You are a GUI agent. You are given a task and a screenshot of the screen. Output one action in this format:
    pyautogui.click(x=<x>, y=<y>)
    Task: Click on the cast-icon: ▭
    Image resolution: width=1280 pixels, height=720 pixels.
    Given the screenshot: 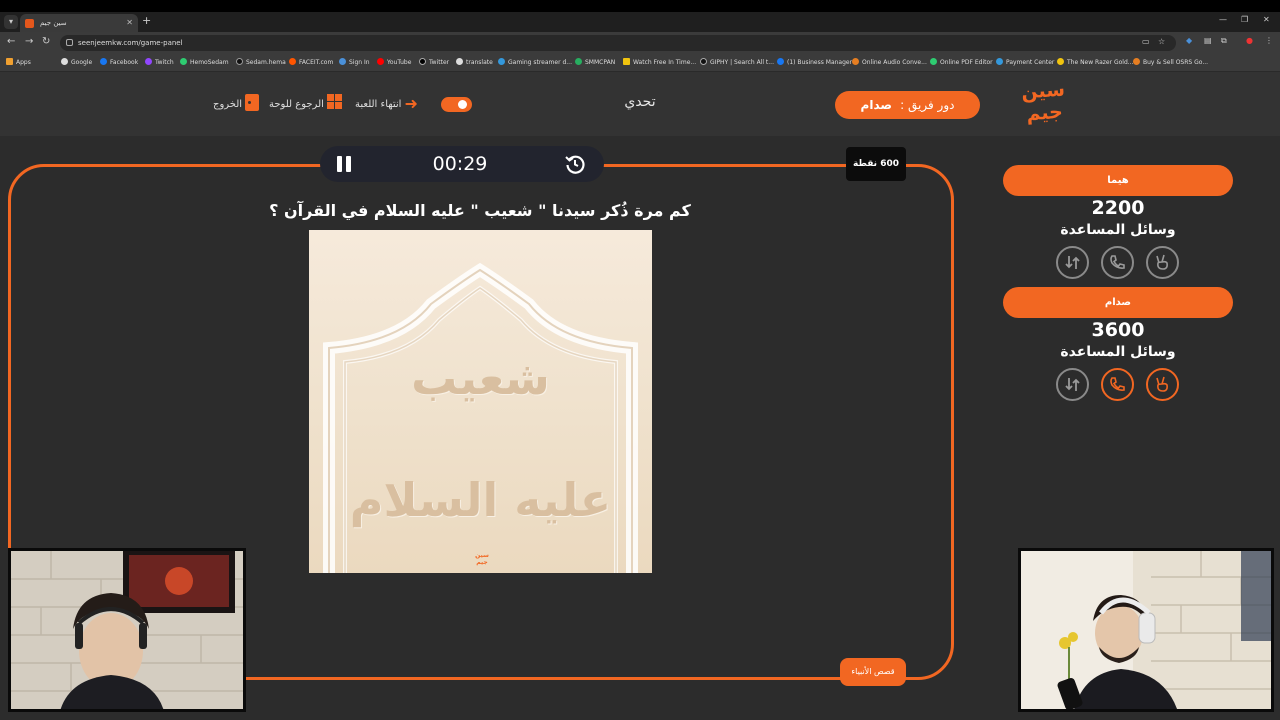 What is the action you would take?
    pyautogui.click(x=1146, y=41)
    